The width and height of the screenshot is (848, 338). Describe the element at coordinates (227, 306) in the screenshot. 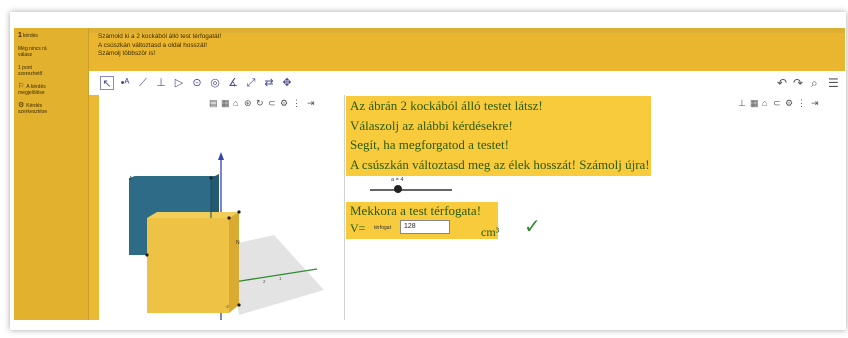

I see `axis-tick-label: -2` at that location.